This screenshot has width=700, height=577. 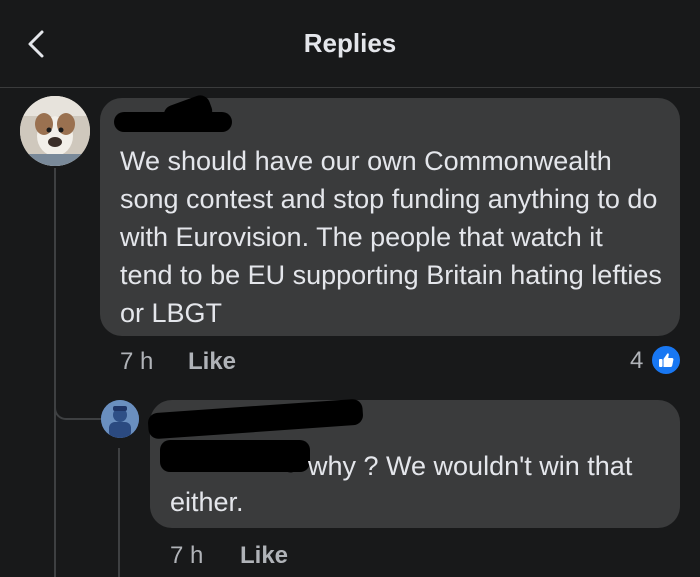 I want to click on thread-branch, so click(x=79, y=406).